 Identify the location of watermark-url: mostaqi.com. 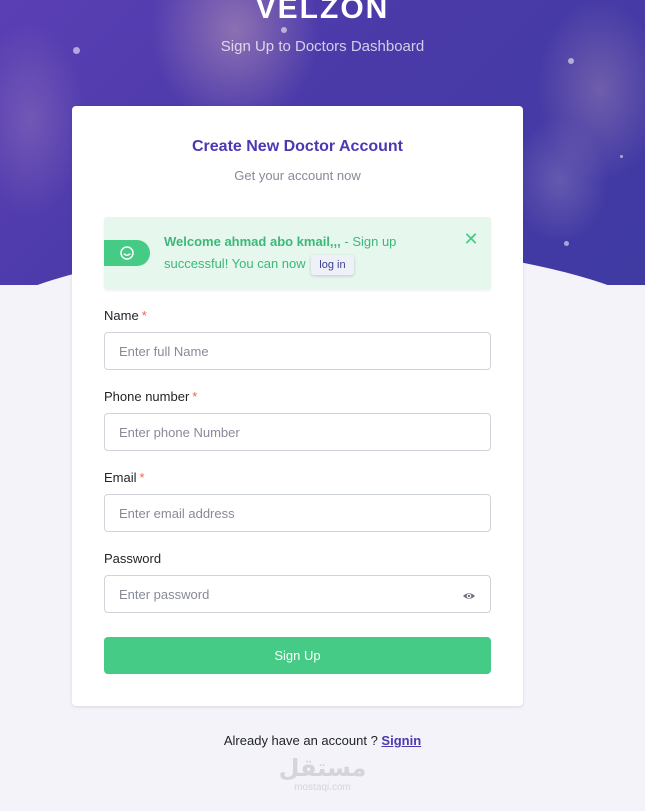
(322, 787).